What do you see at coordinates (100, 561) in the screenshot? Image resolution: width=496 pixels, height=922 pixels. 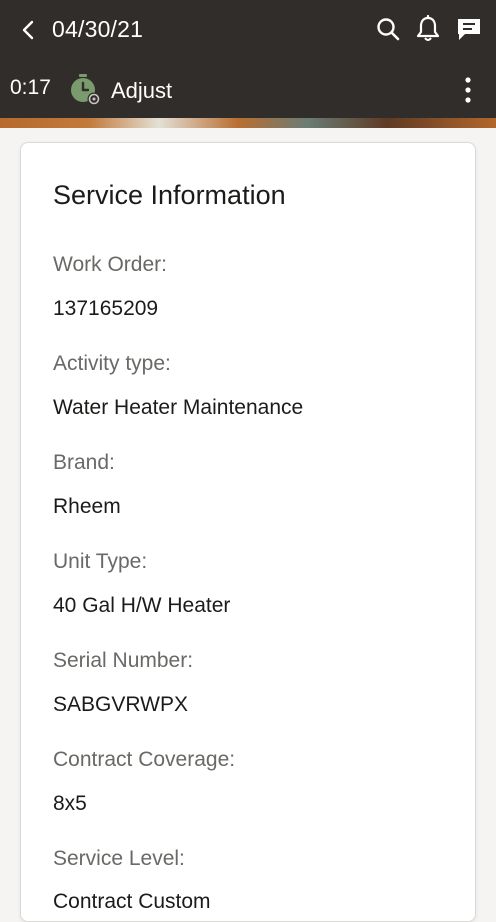 I see `field-label-unit-type: Unit Type:` at bounding box center [100, 561].